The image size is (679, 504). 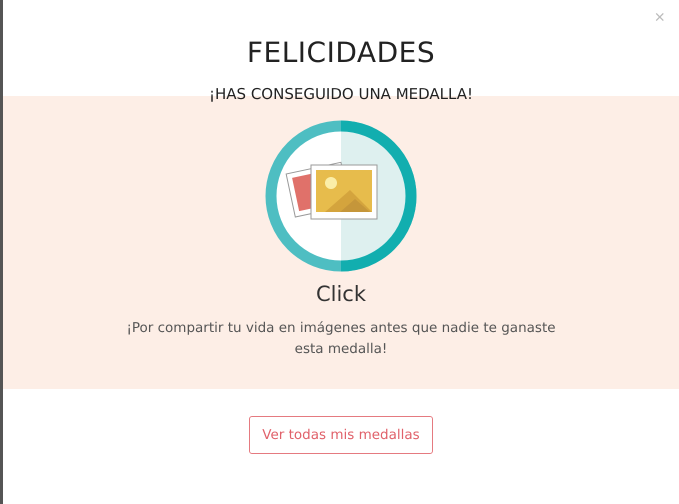 I want to click on medal-description: ¡Por compartir tu vida en imágenes antes que nadie te ganaste esta medalla!, so click(x=341, y=339).